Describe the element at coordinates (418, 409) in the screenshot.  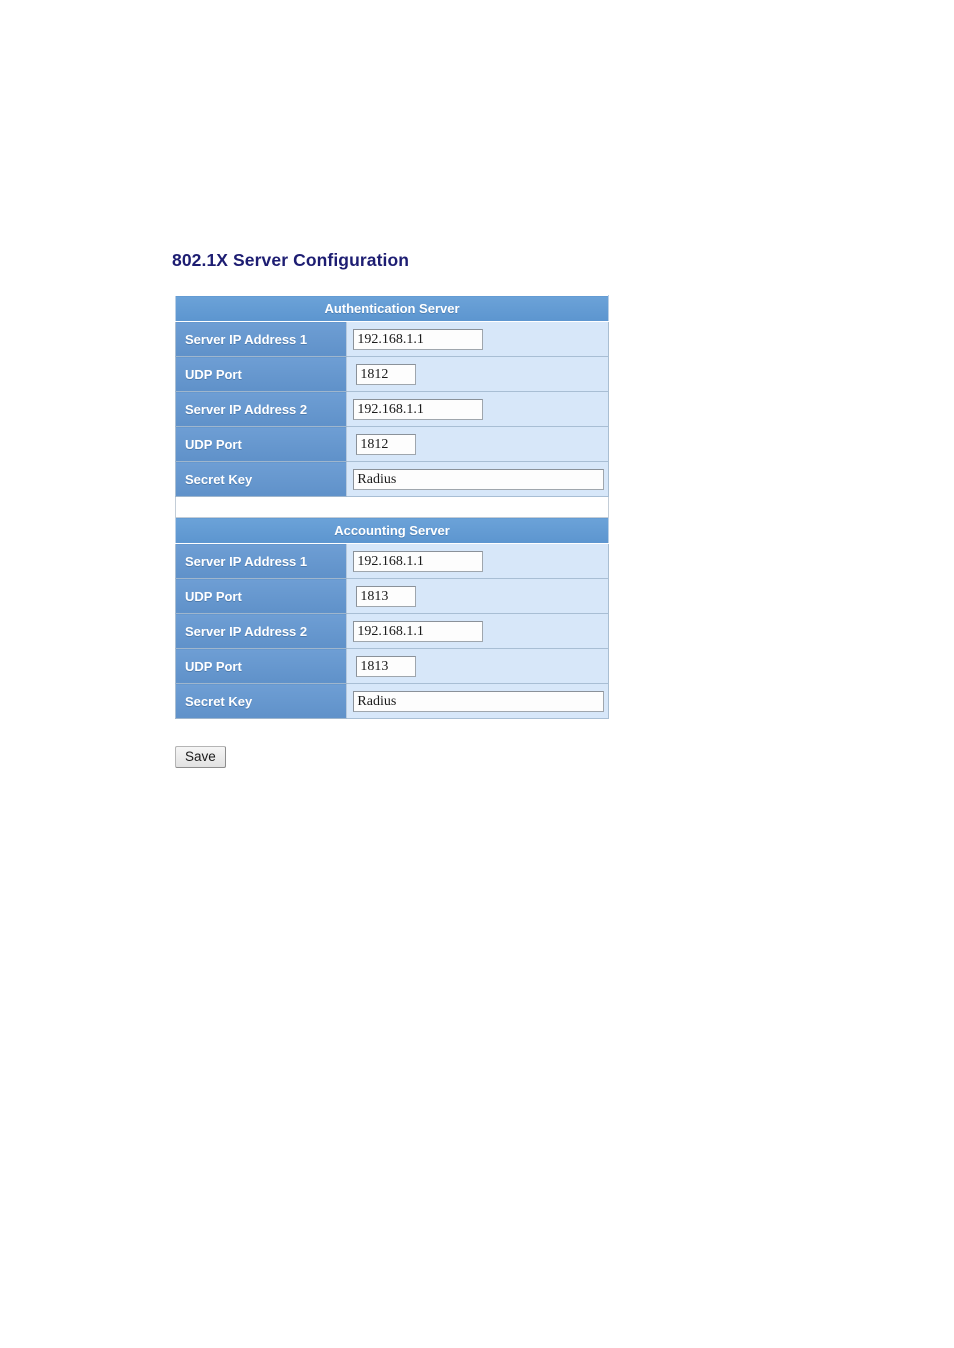
I see `auth-server-ip-2-input` at that location.